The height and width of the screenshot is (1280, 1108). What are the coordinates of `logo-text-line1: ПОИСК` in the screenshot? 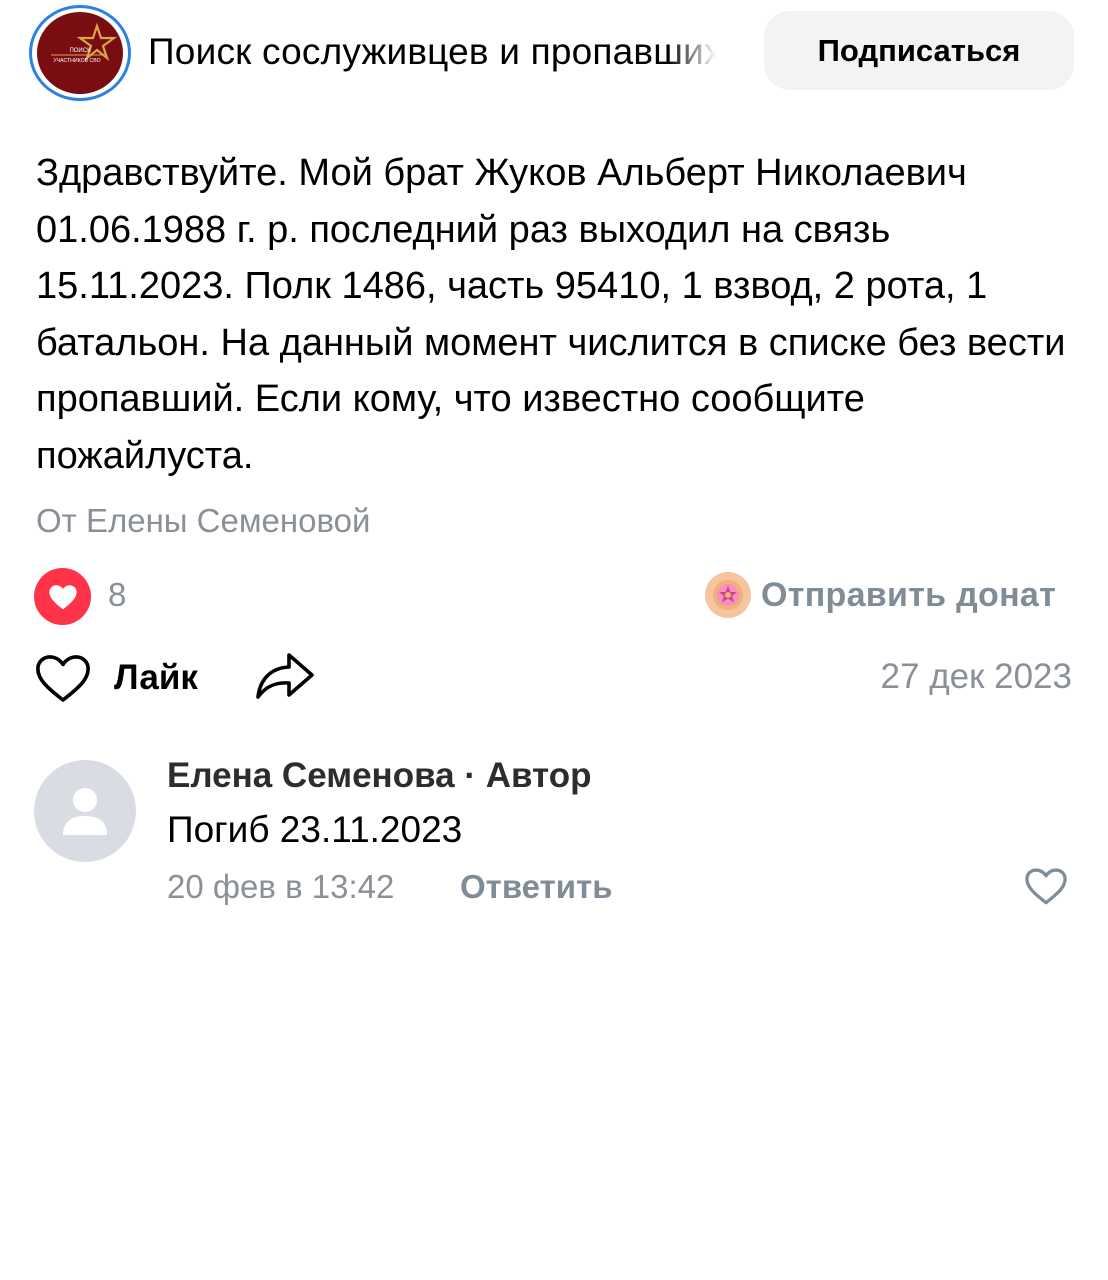 It's located at (80, 51).